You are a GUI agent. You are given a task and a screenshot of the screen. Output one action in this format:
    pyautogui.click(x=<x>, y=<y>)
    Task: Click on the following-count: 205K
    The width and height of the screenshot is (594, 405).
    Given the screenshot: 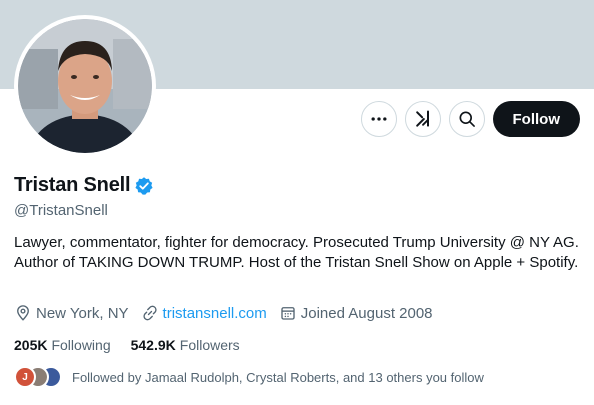 What is the action you would take?
    pyautogui.click(x=31, y=345)
    